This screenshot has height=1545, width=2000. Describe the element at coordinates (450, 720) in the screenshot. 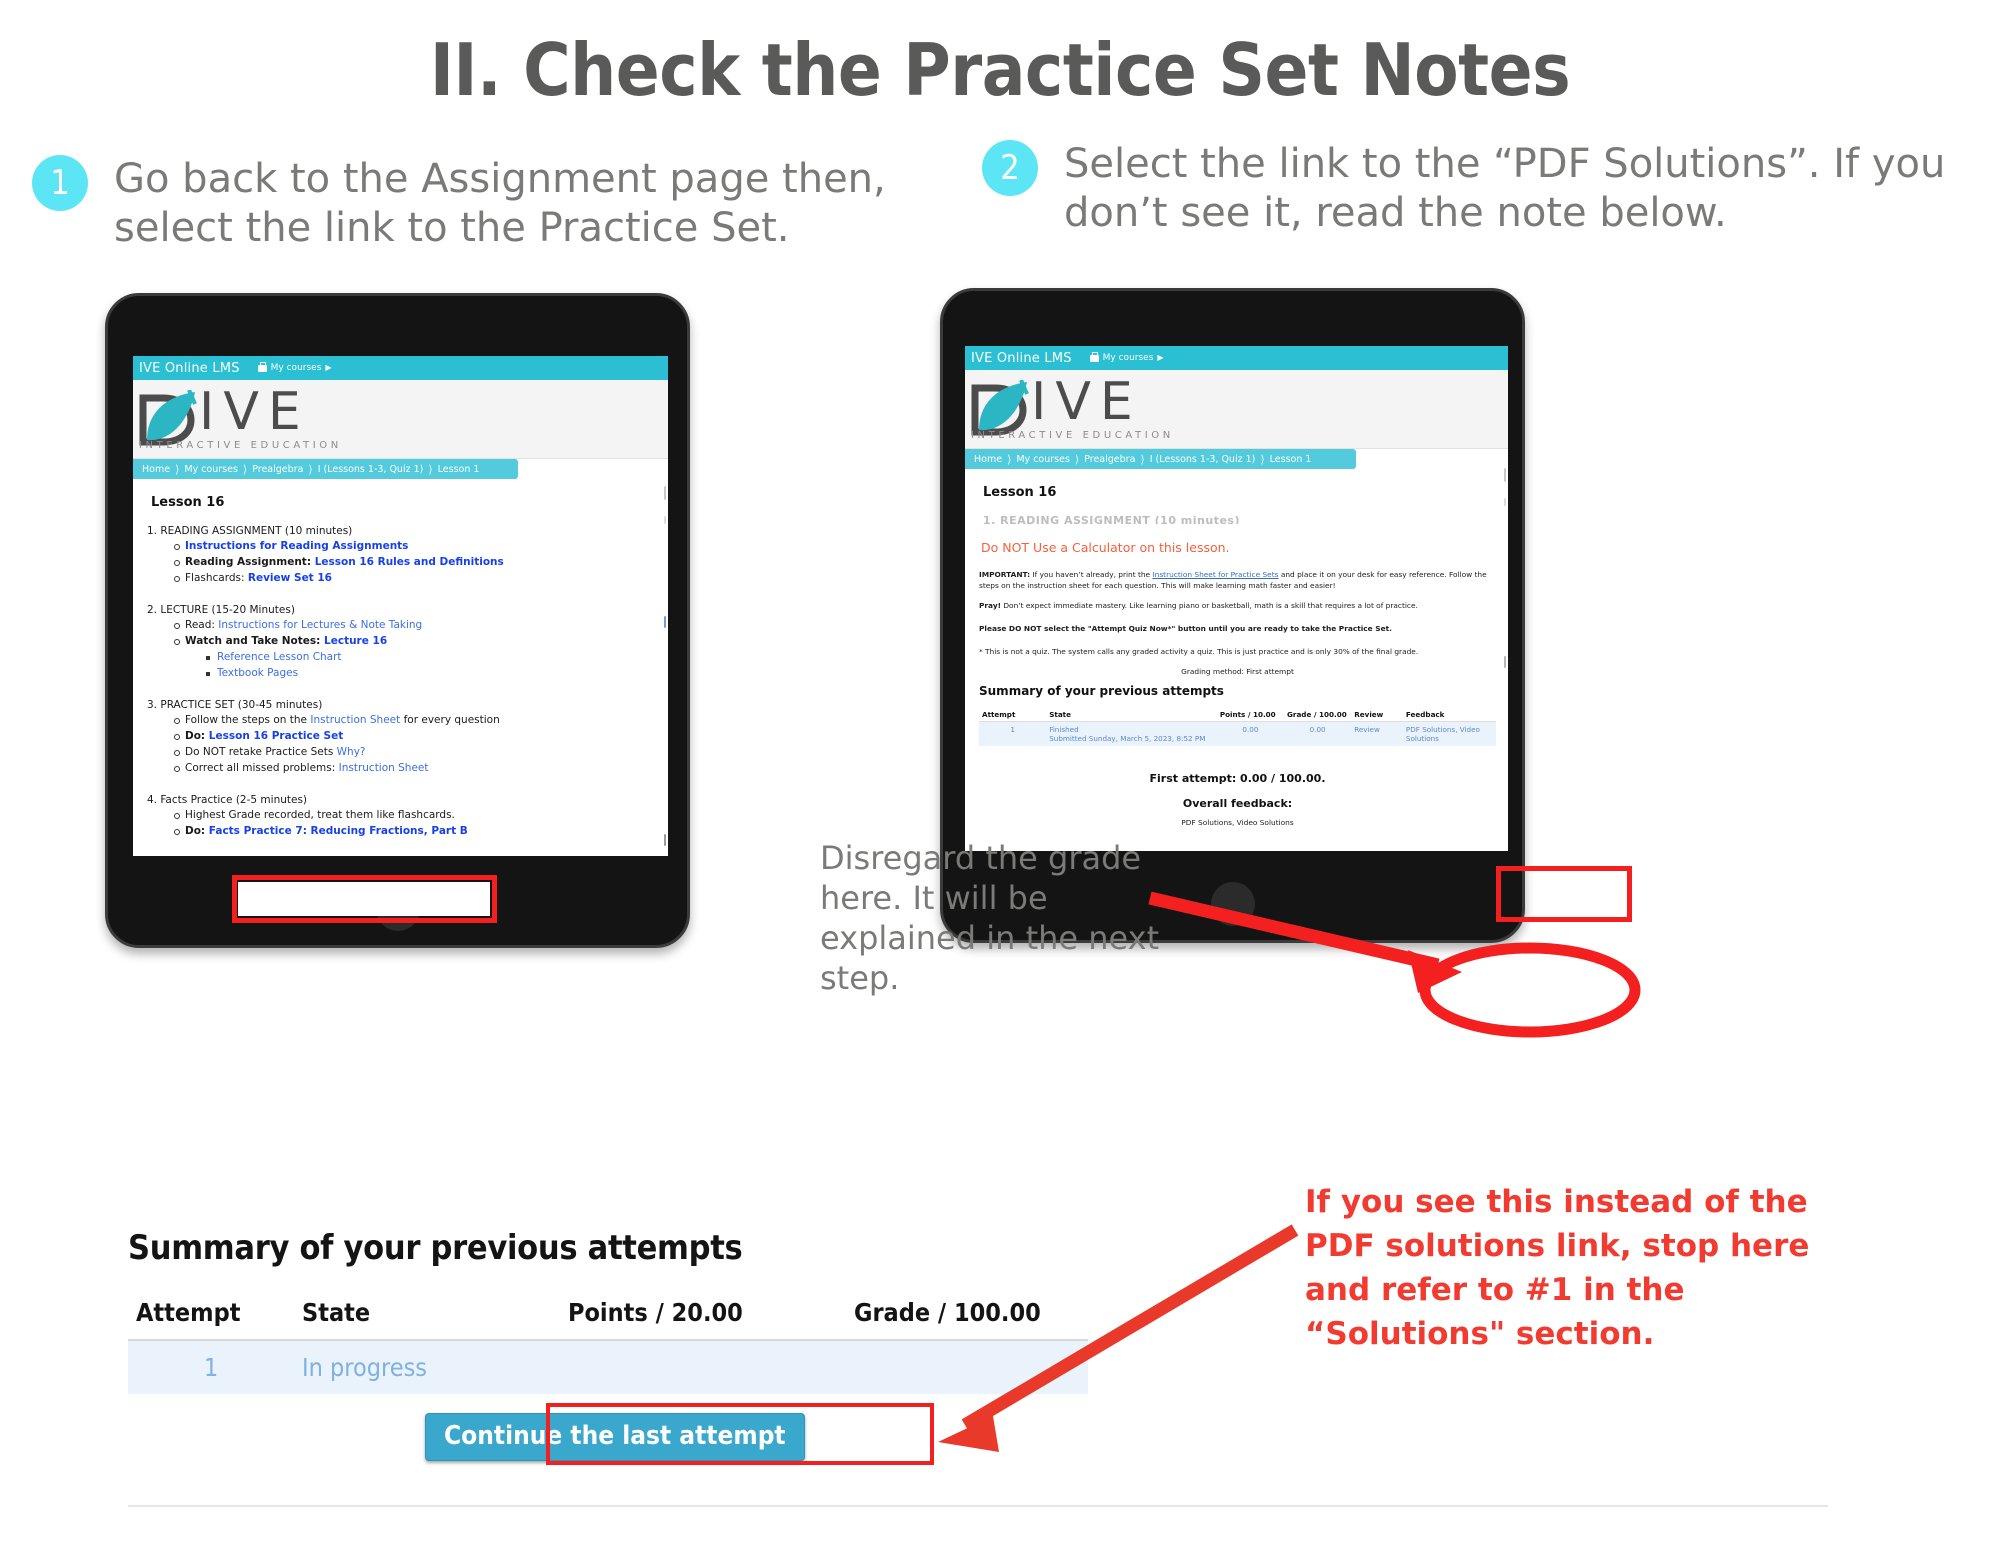

I see `label: for every question` at that location.